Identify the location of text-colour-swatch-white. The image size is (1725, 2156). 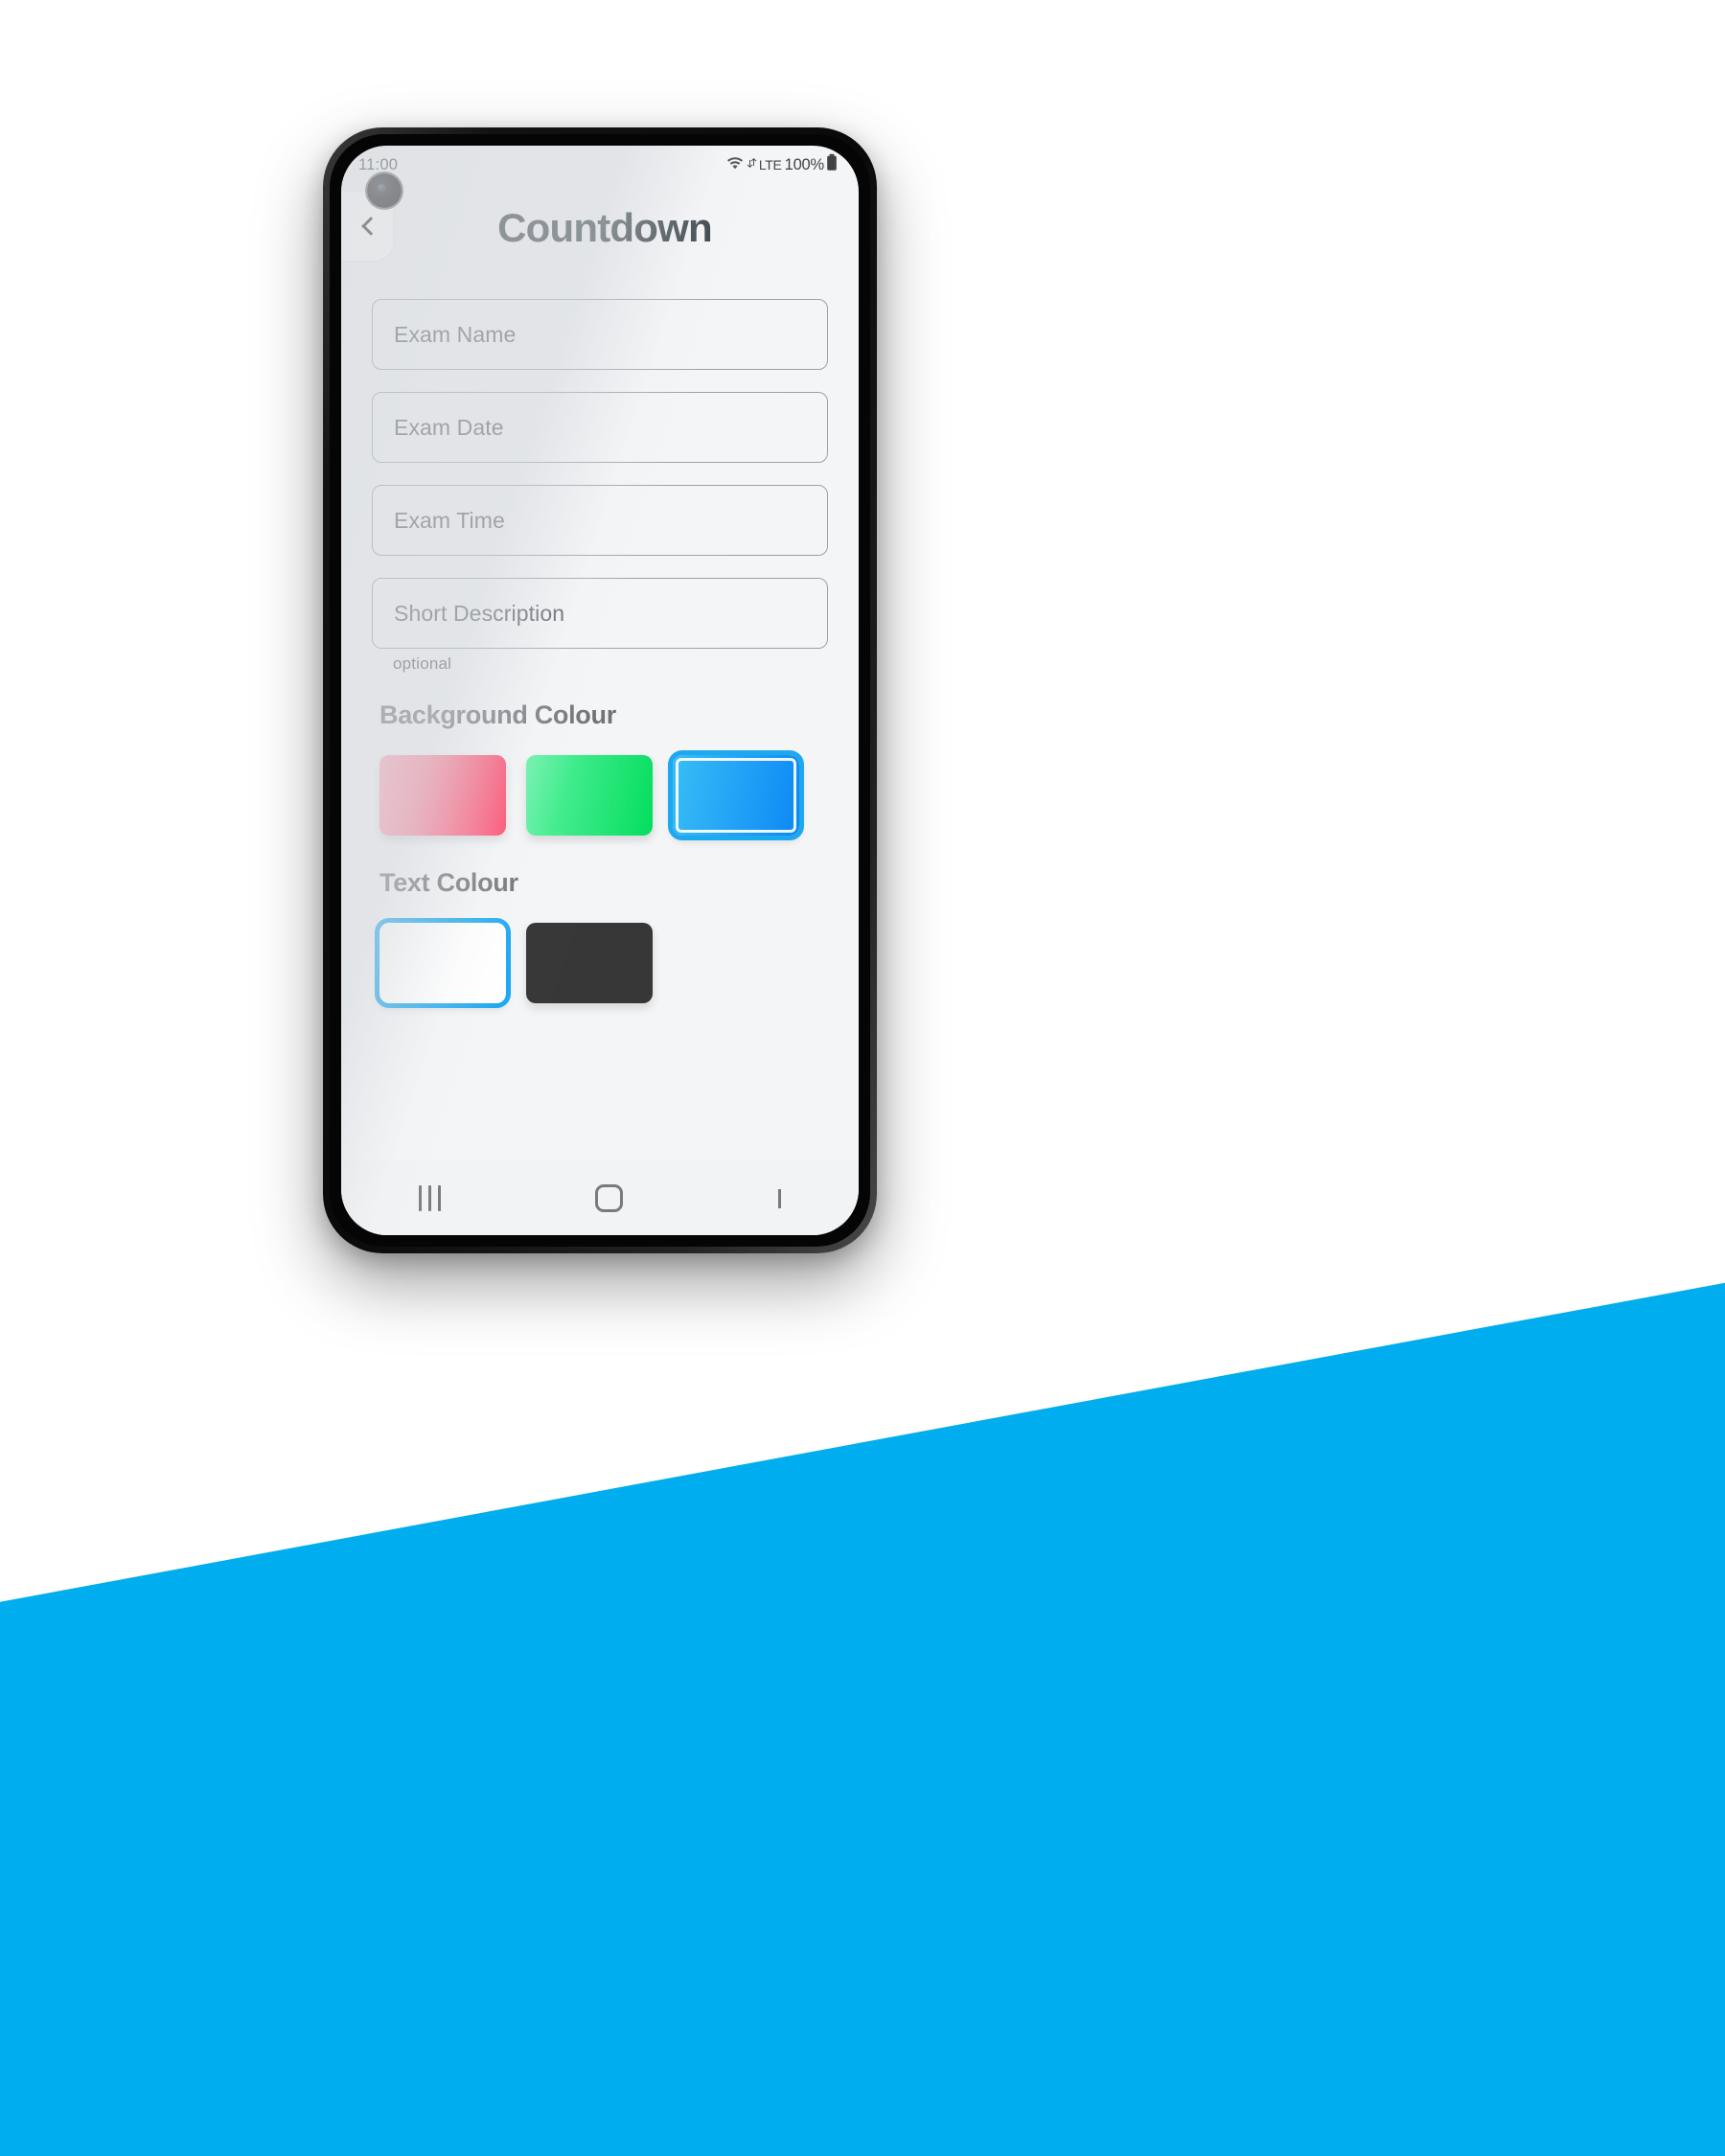
(443, 963).